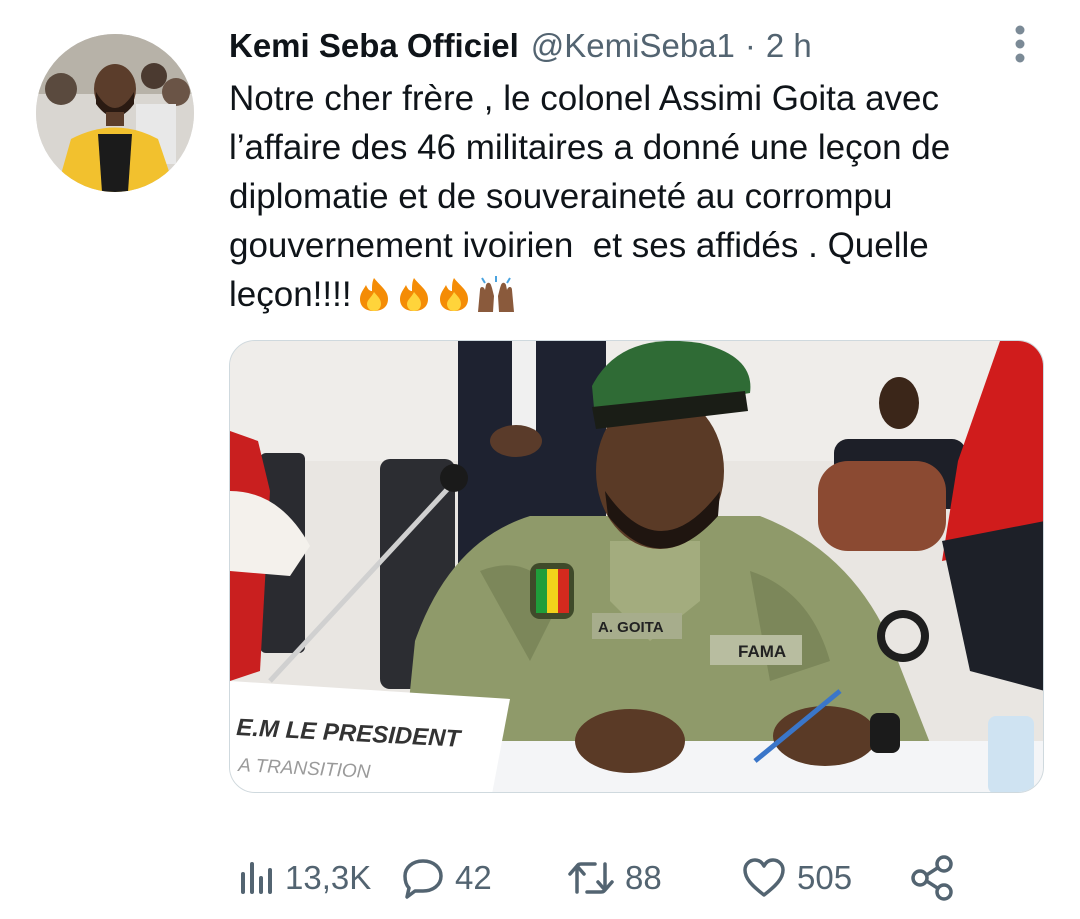 Image resolution: width=1080 pixels, height=919 pixels. I want to click on reply-count: 42, so click(473, 877).